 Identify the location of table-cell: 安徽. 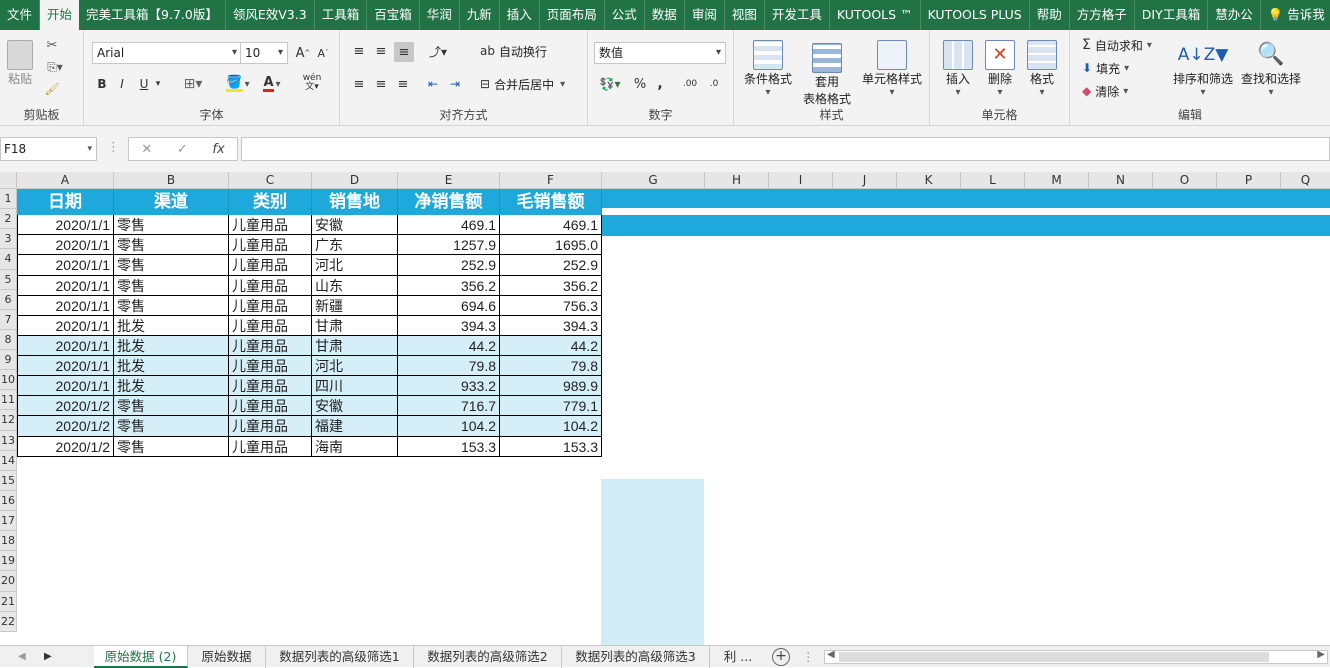
(355, 225).